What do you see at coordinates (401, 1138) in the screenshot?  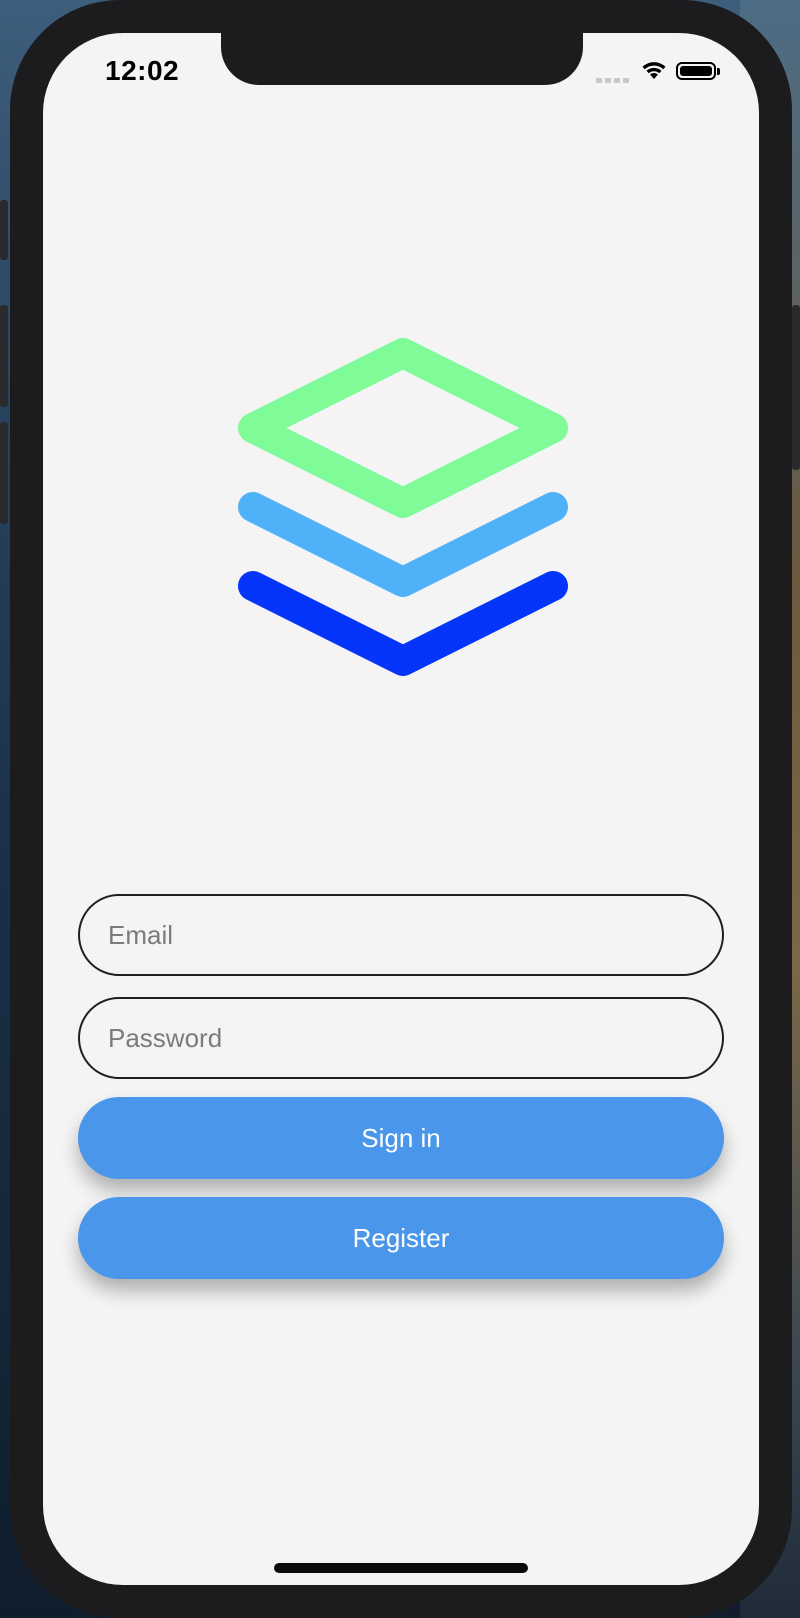 I see `sign-in-button: Sign in` at bounding box center [401, 1138].